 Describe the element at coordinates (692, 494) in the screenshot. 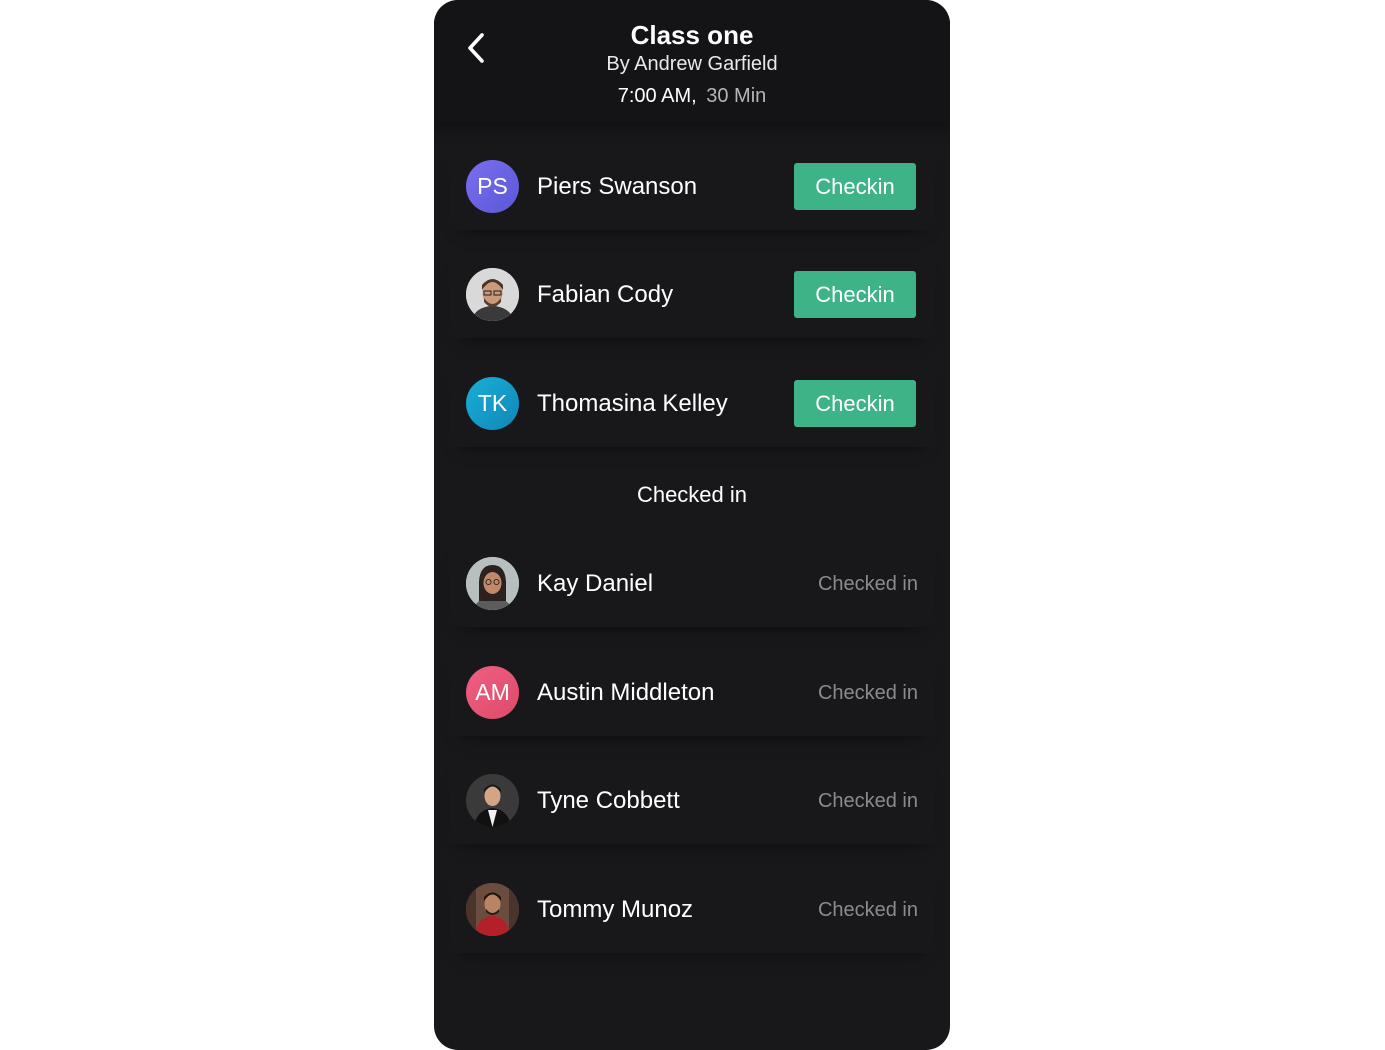

I see `checked-in-heading: Checked in` at that location.